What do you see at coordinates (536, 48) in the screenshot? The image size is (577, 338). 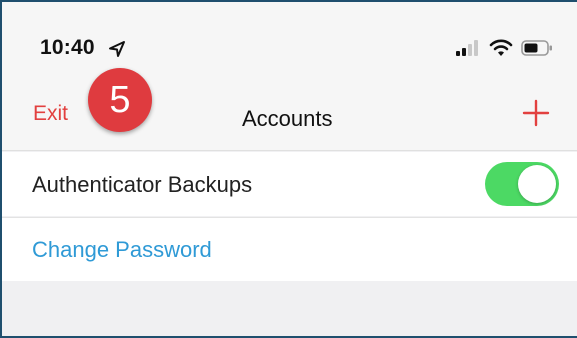 I see `battery-icon` at bounding box center [536, 48].